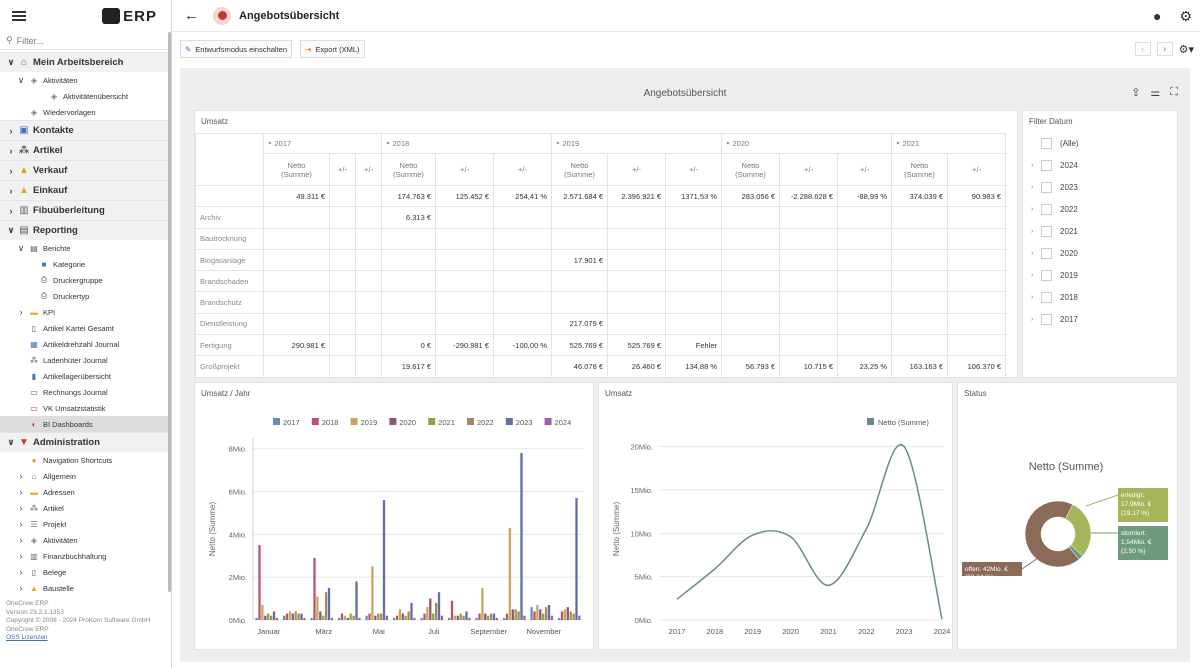 The width and height of the screenshot is (1200, 668). What do you see at coordinates (446, 422) in the screenshot?
I see `legend-label: 2021` at bounding box center [446, 422].